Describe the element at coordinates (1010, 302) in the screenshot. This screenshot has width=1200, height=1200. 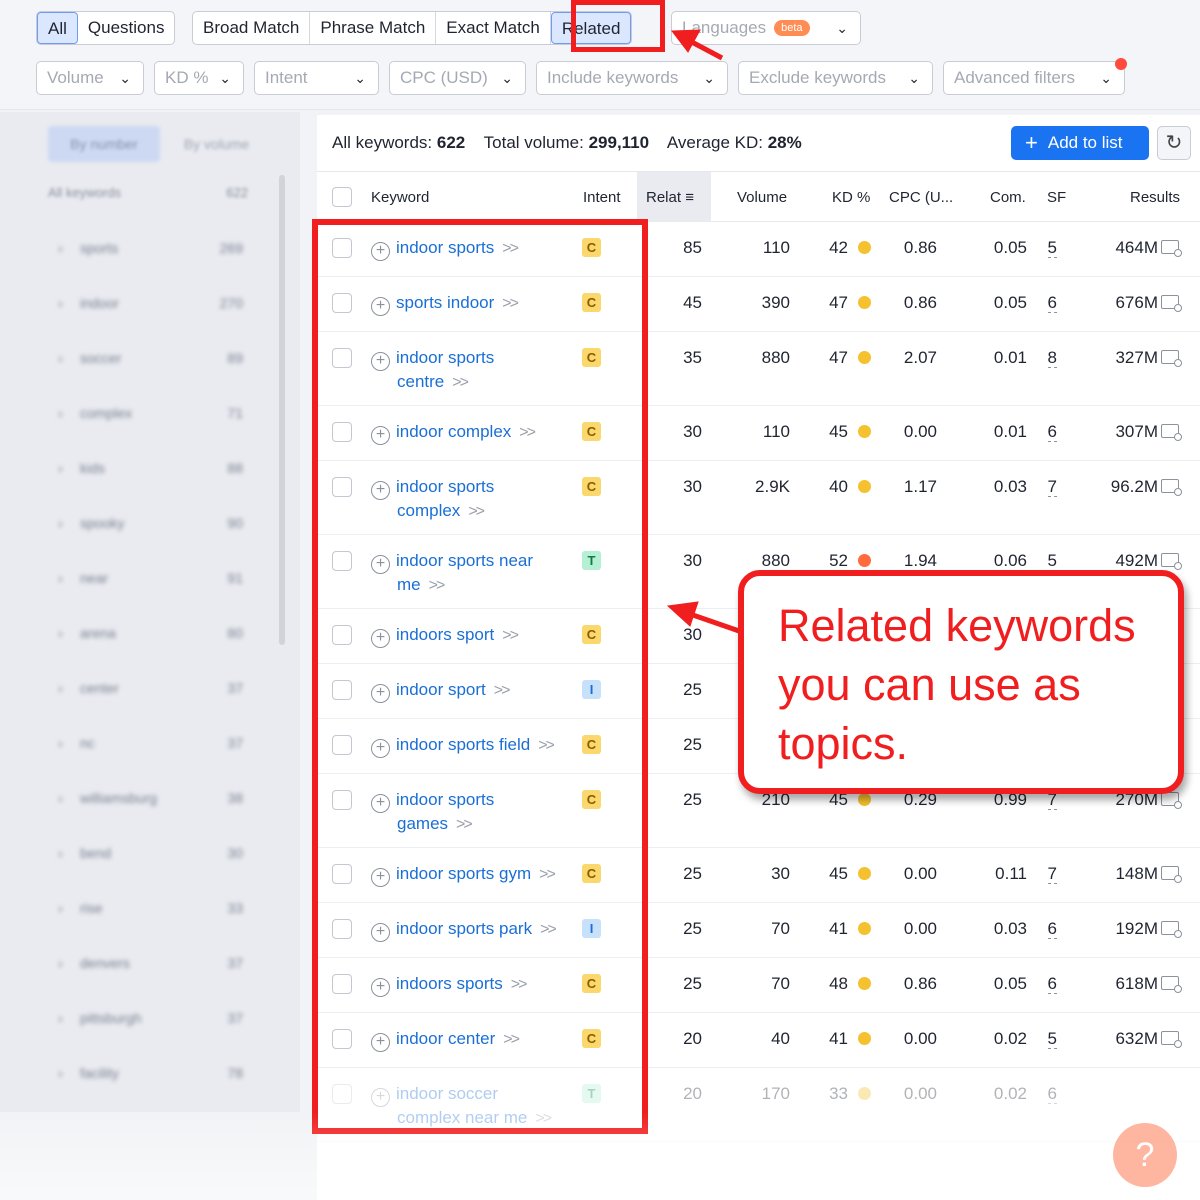
I see `competition-value: 0.05` at that location.